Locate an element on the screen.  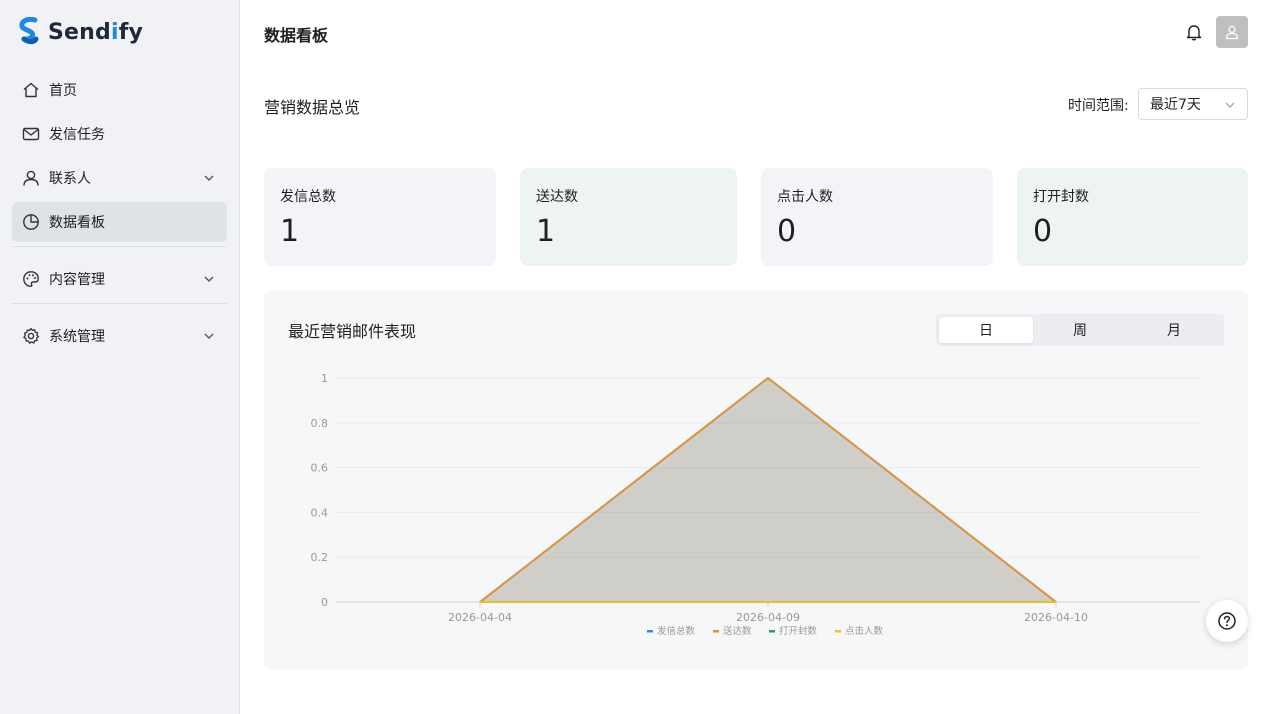
sidebar-item-contacts: 联系人 is located at coordinates (119, 178).